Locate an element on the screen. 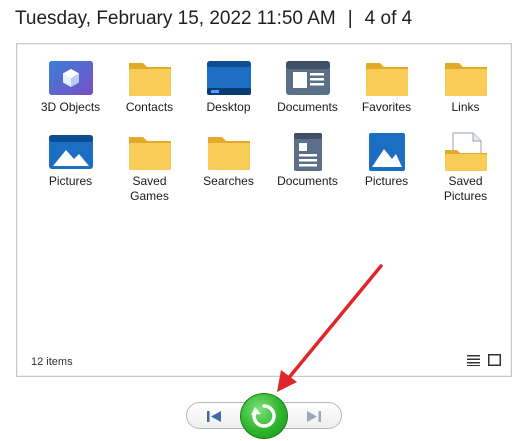 This screenshot has width=529, height=441. pictures-folder-icon is located at coordinates (71, 152).